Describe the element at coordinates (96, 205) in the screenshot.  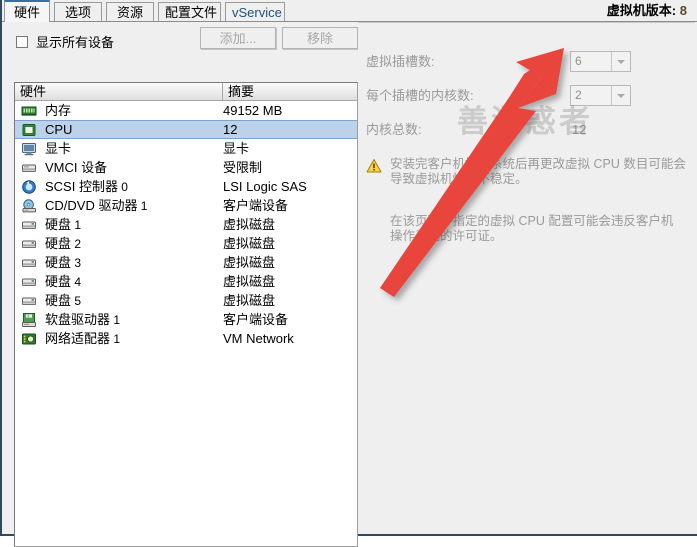
I see `device-name: CD/DVD 驱动器 1` at that location.